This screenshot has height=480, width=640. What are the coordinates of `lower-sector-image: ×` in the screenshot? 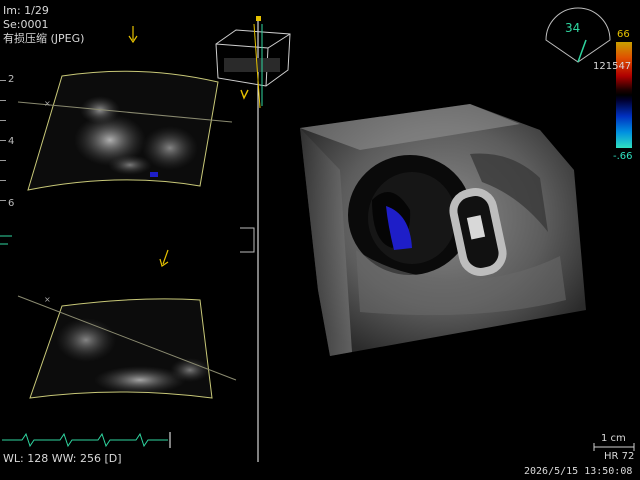 It's located at (127, 347).